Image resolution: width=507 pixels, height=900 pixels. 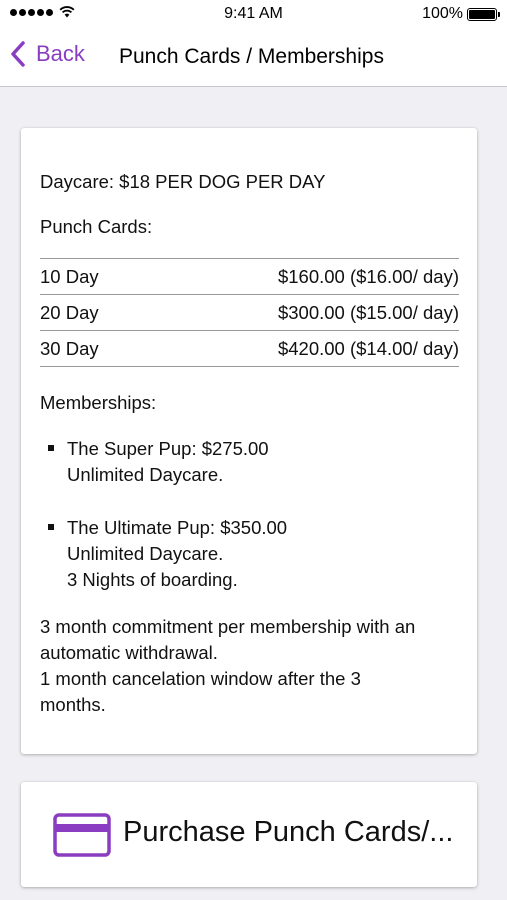 I want to click on punch-card-label: 30 Day, so click(x=69, y=348).